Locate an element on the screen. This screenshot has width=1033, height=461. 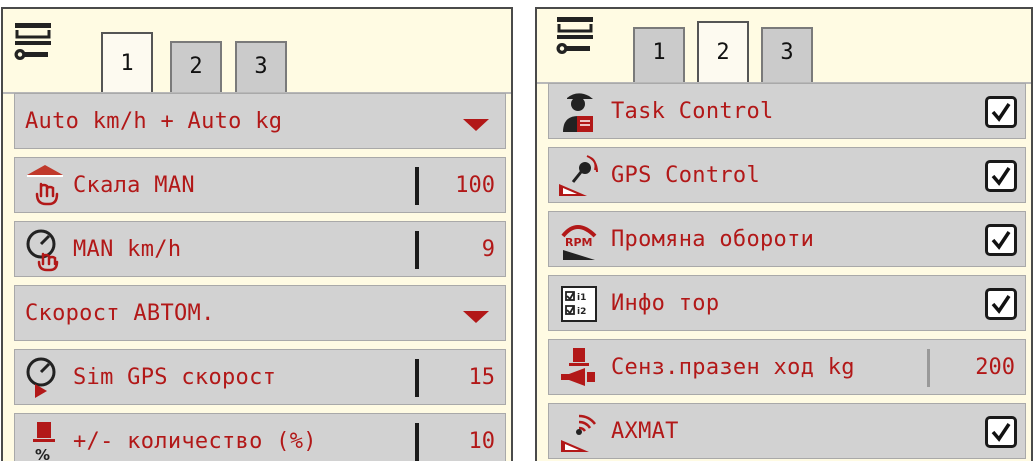
sim-gps-speed-value: 15 is located at coordinates (482, 378).